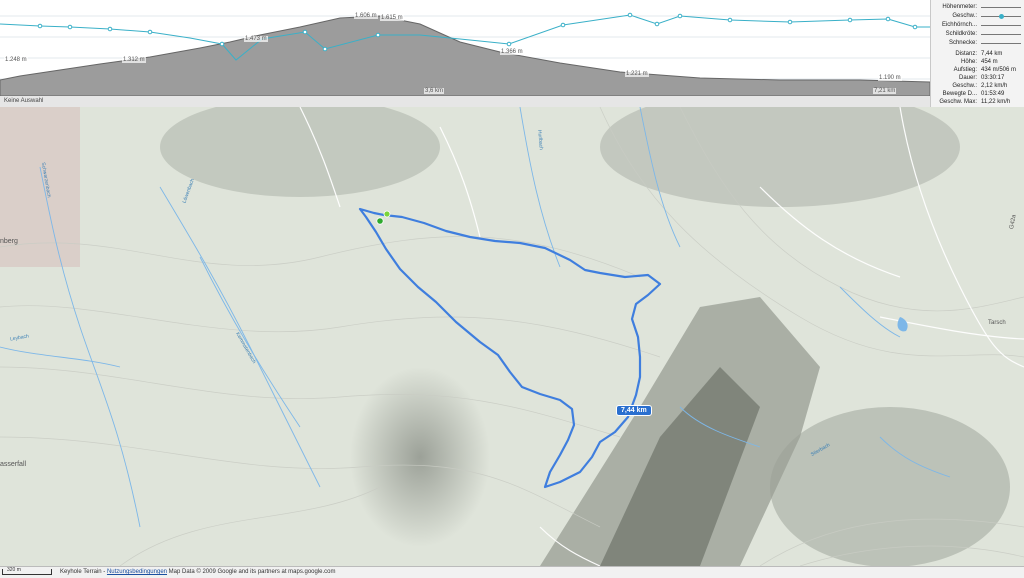 Image resolution: width=1024 pixels, height=578 pixels. What do you see at coordinates (977, 63) in the screenshot?
I see `stat-row: Höhe: 454 m` at bounding box center [977, 63].